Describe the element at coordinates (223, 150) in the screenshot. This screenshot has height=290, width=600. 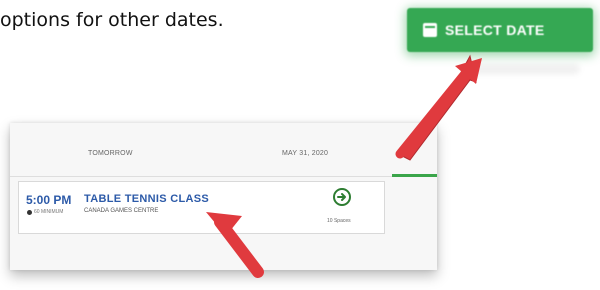
I see `date-tabs: TOMORROW MAY 31, 2020` at that location.